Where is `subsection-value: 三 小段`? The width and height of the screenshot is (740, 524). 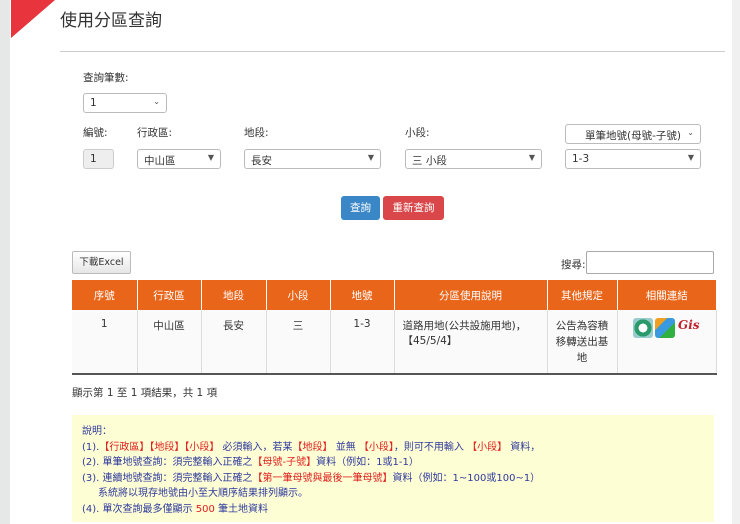
subsection-value: 三 小段 is located at coordinates (429, 161).